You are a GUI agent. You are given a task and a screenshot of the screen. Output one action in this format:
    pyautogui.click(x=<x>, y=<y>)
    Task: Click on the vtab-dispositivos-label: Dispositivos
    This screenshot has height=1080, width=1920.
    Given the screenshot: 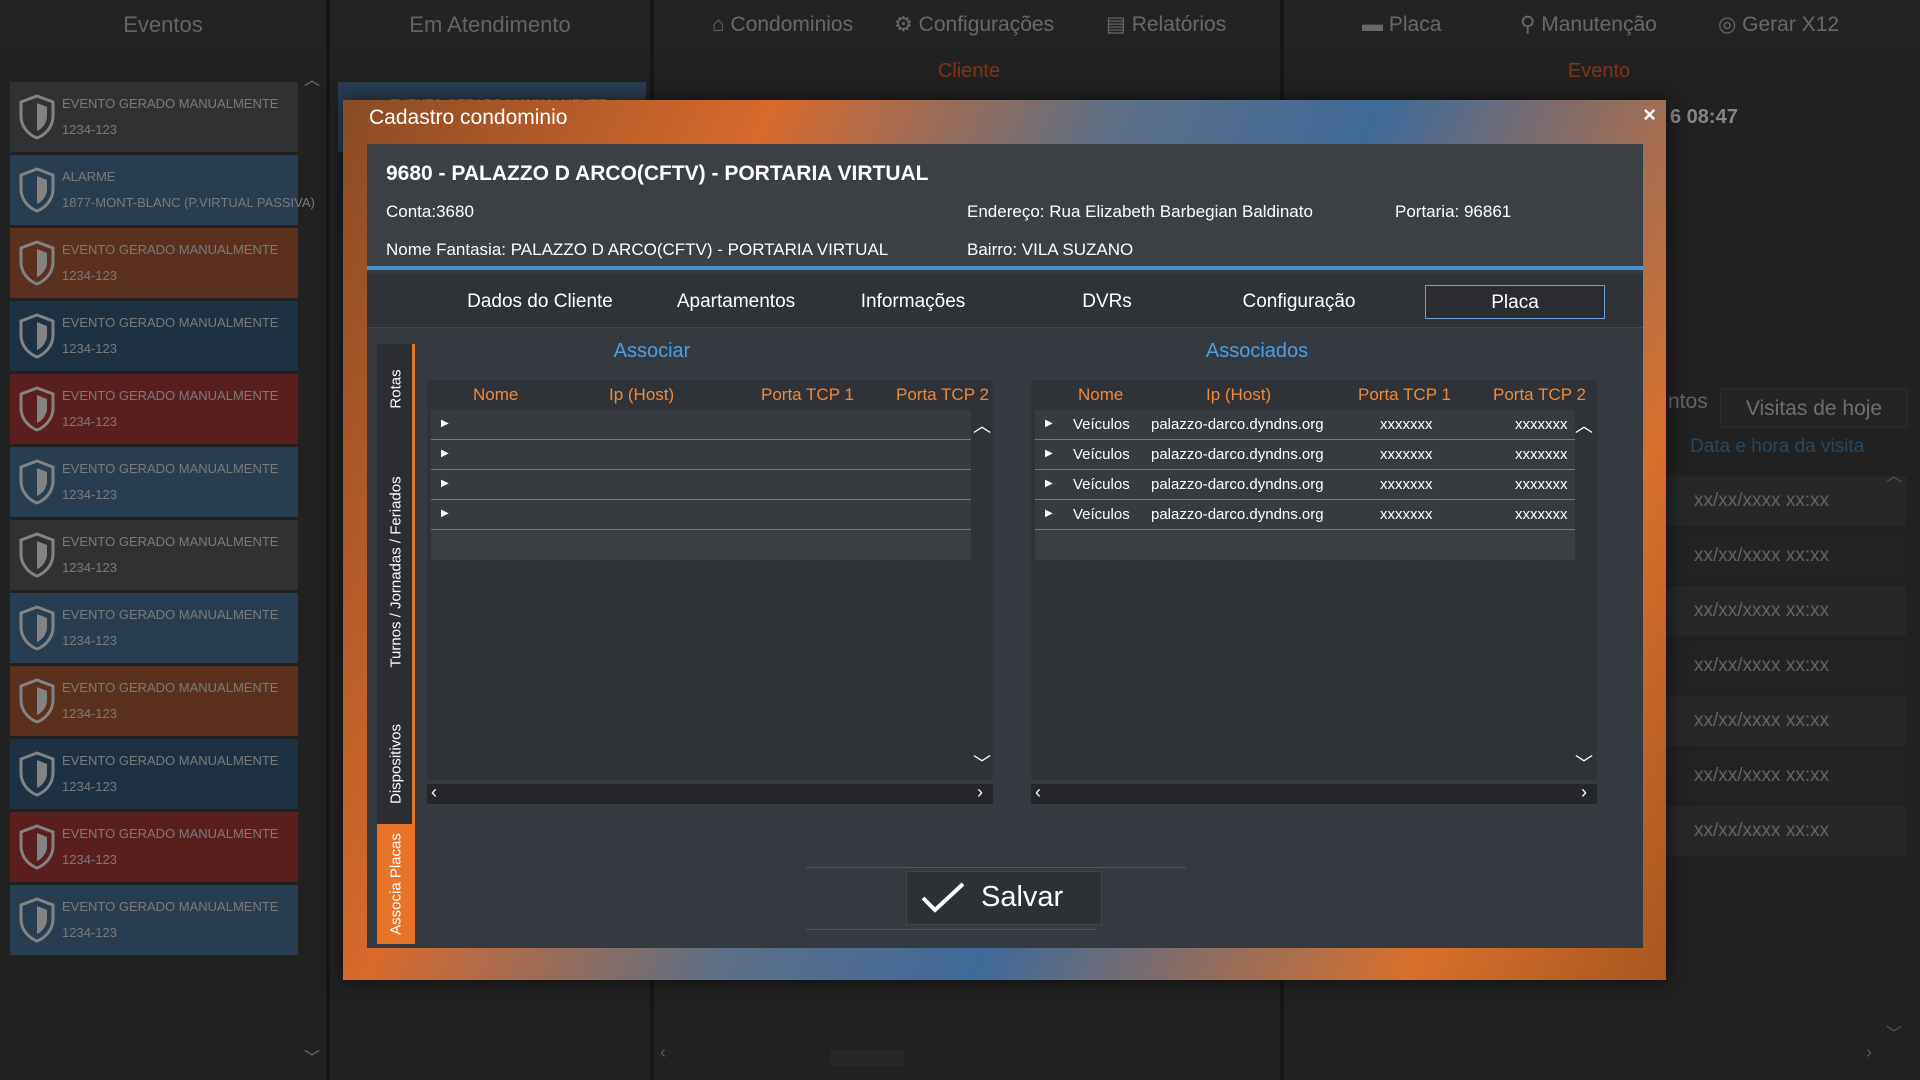 What is the action you would take?
    pyautogui.click(x=396, y=764)
    